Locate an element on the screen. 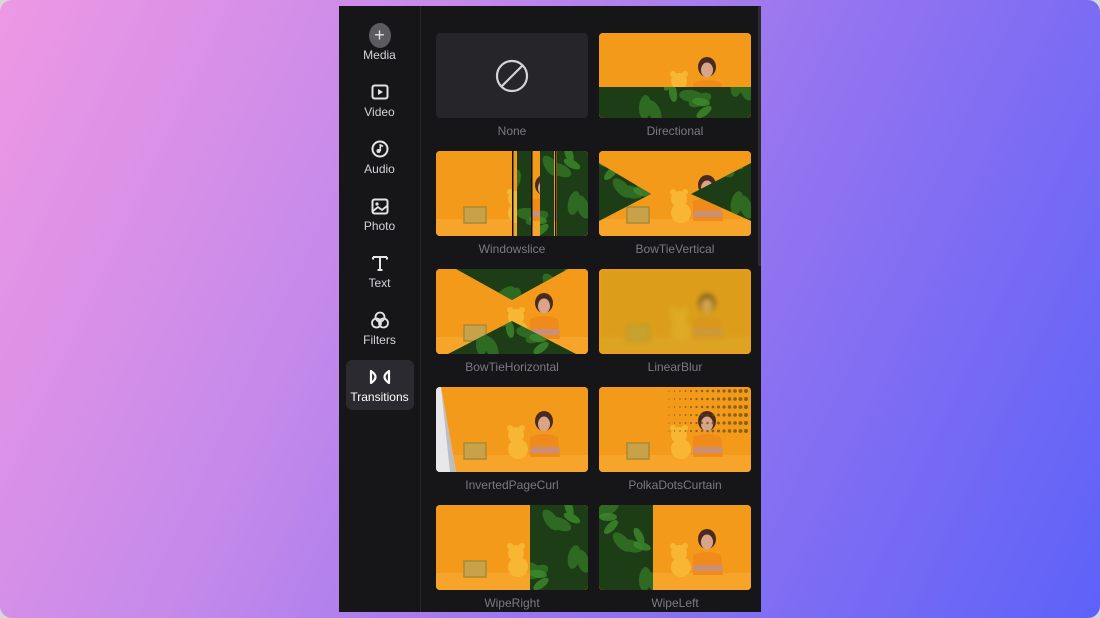 Image resolution: width=1100 pixels, height=618 pixels. transition-label: WipeLeft is located at coordinates (675, 603).